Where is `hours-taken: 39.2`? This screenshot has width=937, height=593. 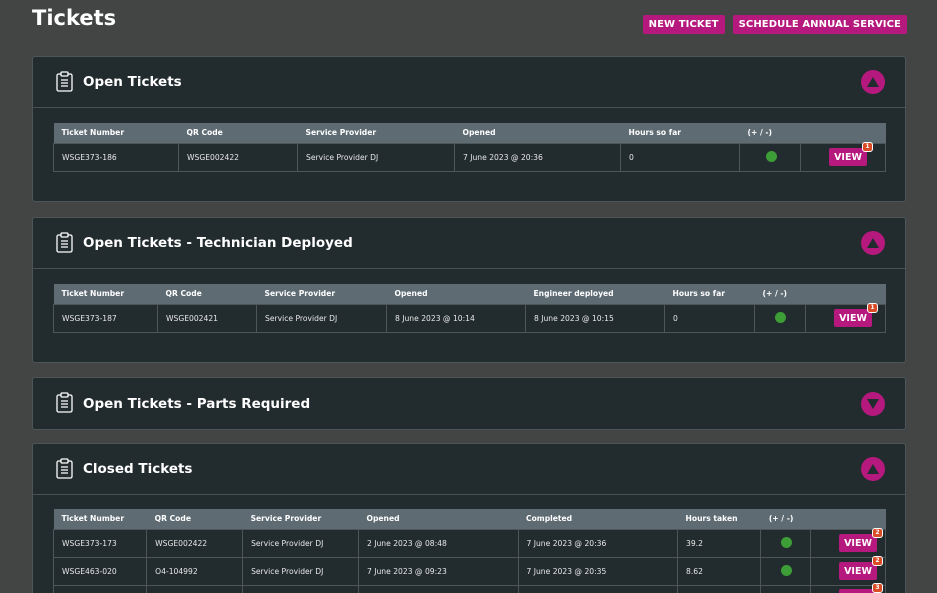
hours-taken: 39.2 is located at coordinates (719, 543).